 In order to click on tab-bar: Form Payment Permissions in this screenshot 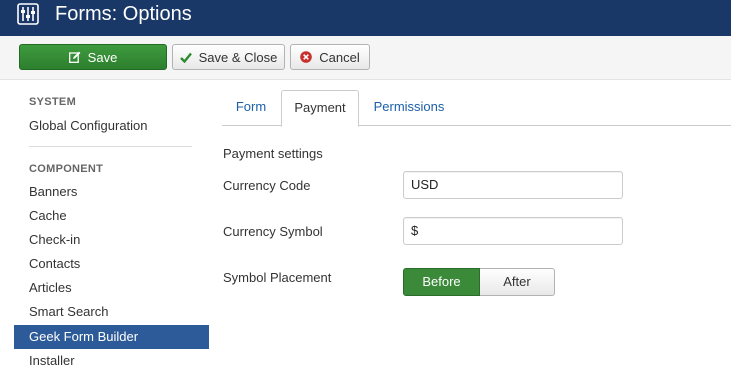, I will do `click(476, 108)`.